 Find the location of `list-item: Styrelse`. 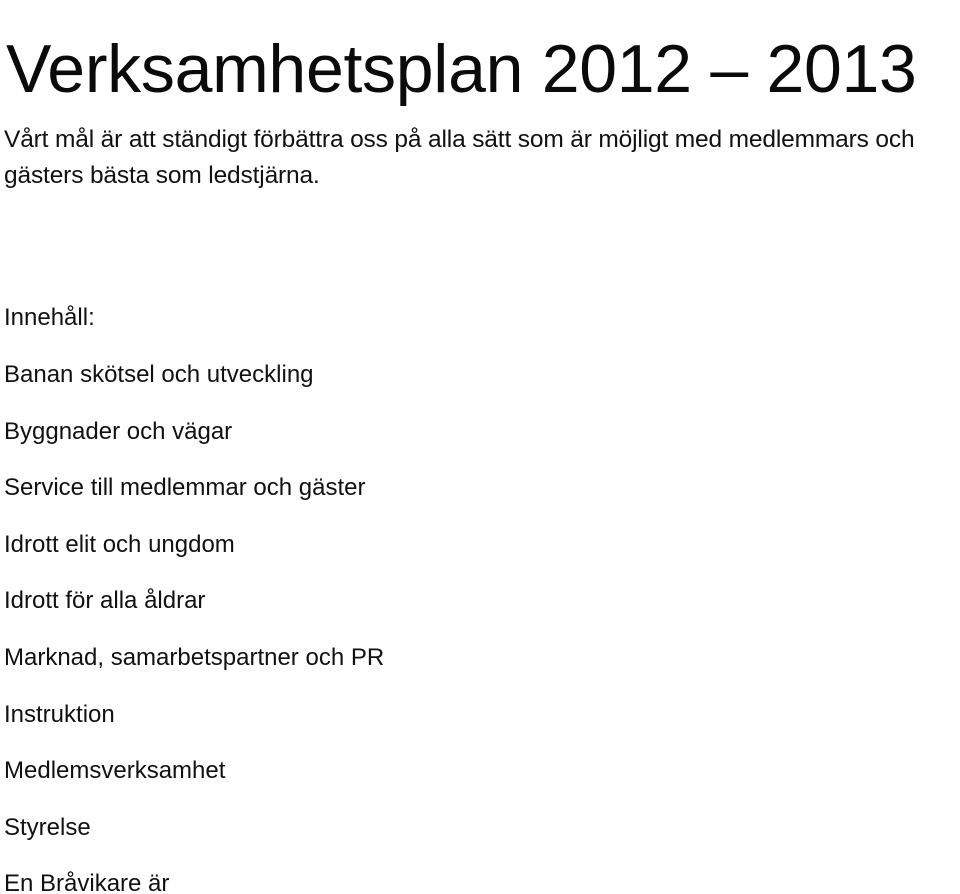

list-item: Styrelse is located at coordinates (47, 827).